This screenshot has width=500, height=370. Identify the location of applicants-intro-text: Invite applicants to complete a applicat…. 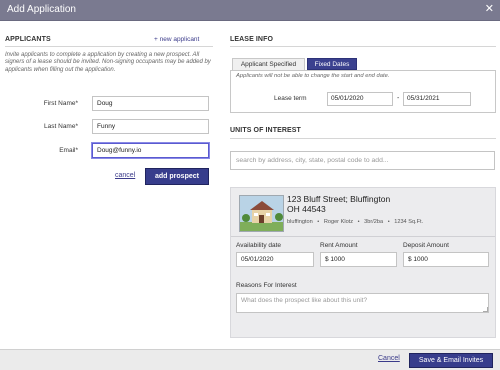
(108, 62).